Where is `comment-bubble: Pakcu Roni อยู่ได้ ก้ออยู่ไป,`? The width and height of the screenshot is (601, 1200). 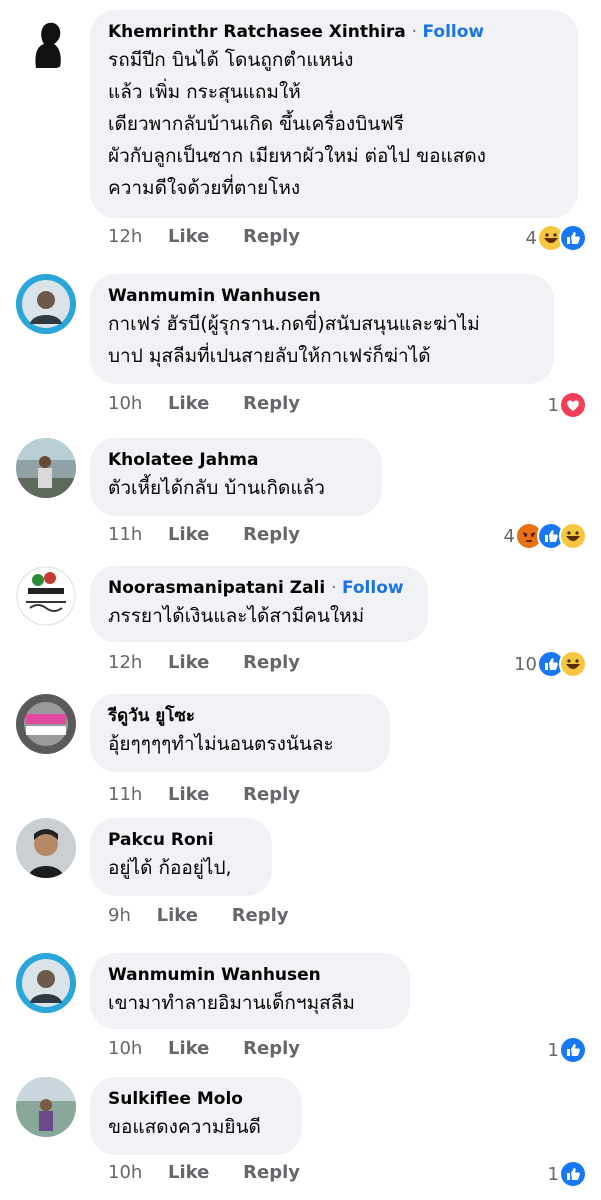 comment-bubble: Pakcu Roni อยู่ได้ ก้ออยู่ไป, is located at coordinates (181, 857).